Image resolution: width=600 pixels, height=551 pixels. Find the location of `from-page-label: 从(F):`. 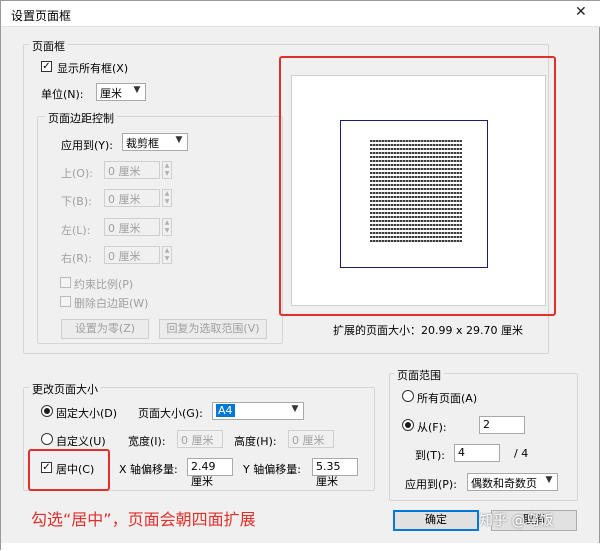

from-page-label: 从(F): is located at coordinates (432, 427).